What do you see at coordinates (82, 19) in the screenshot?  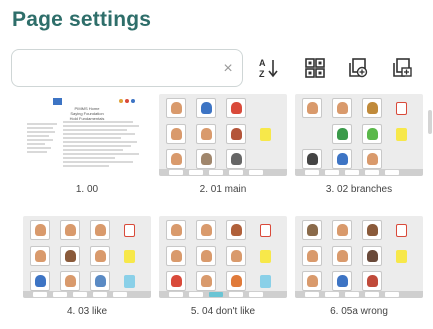 I see `page-title: Page settings` at bounding box center [82, 19].